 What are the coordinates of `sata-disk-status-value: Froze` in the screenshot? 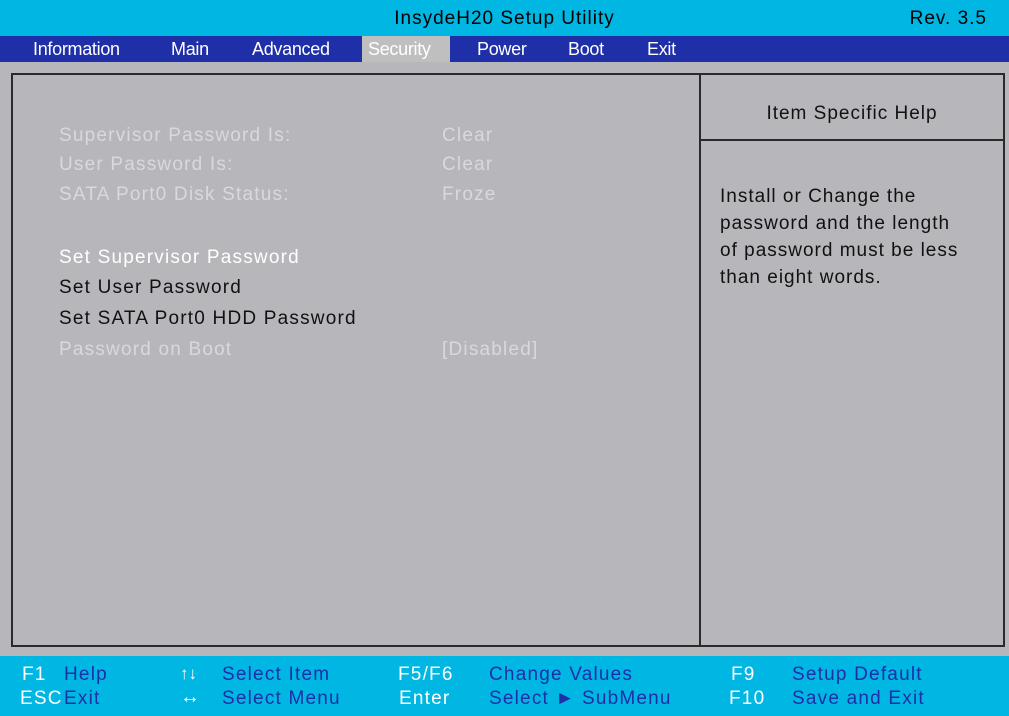 It's located at (469, 194).